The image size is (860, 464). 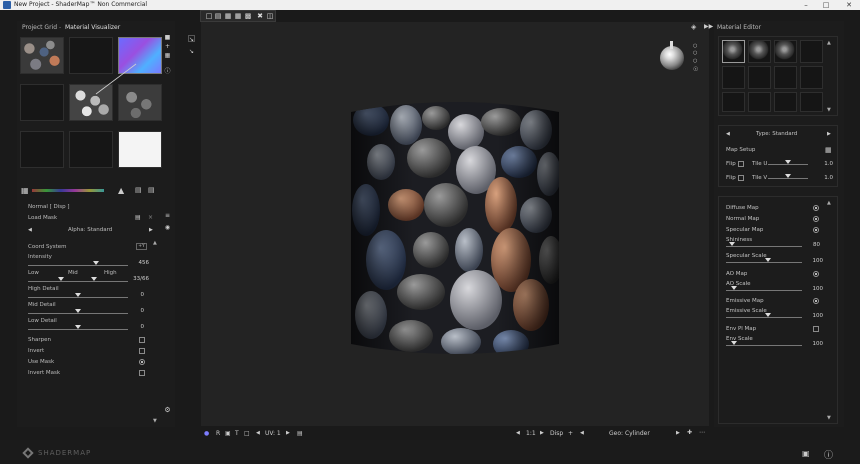 What do you see at coordinates (788, 178) in the screenshot?
I see `tile-v-slider-track` at bounding box center [788, 178].